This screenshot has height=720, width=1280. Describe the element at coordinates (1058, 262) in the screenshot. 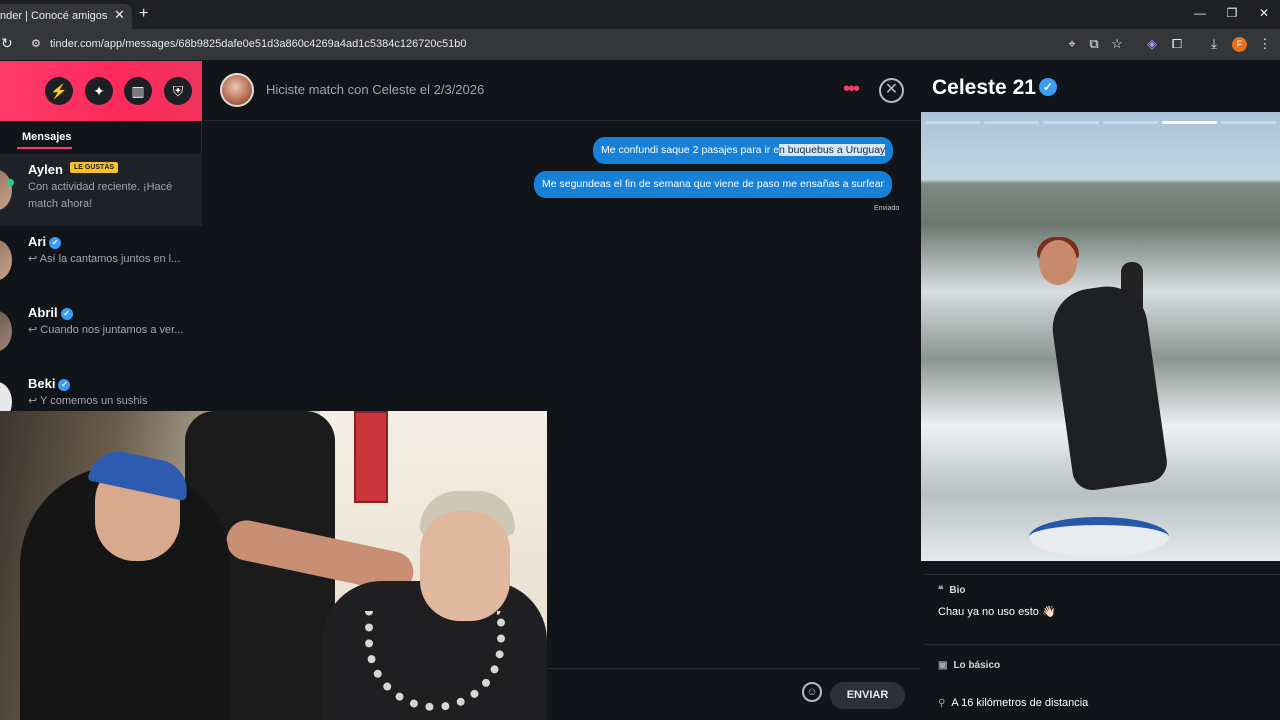

I see `photo-surfer-head` at that location.